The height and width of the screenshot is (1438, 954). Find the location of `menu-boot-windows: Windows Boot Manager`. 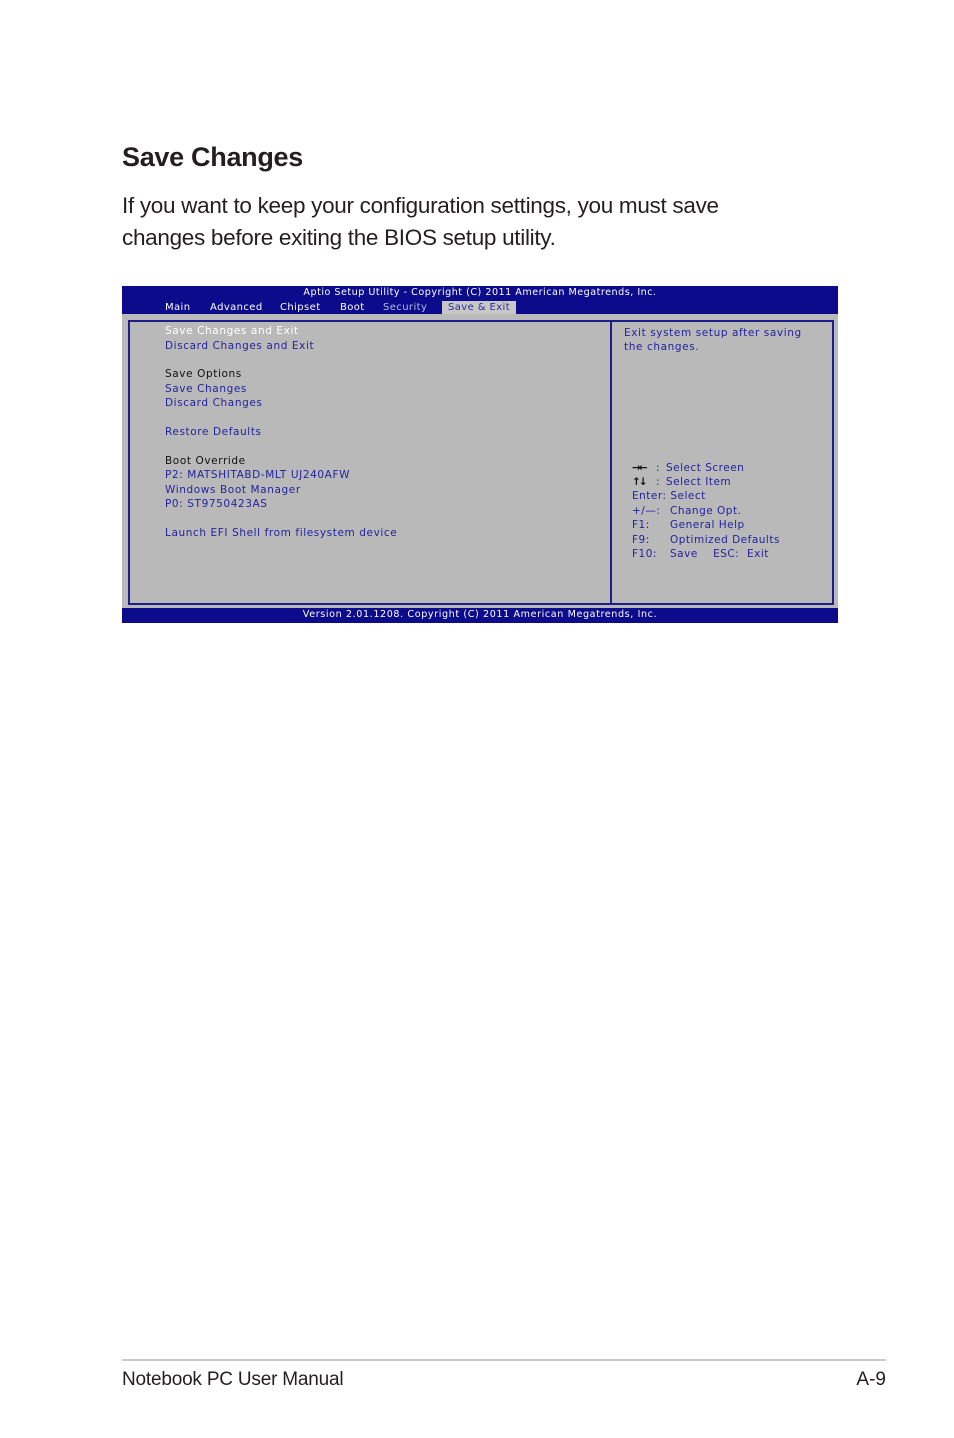

menu-boot-windows: Windows Boot Manager is located at coordinates (233, 490).